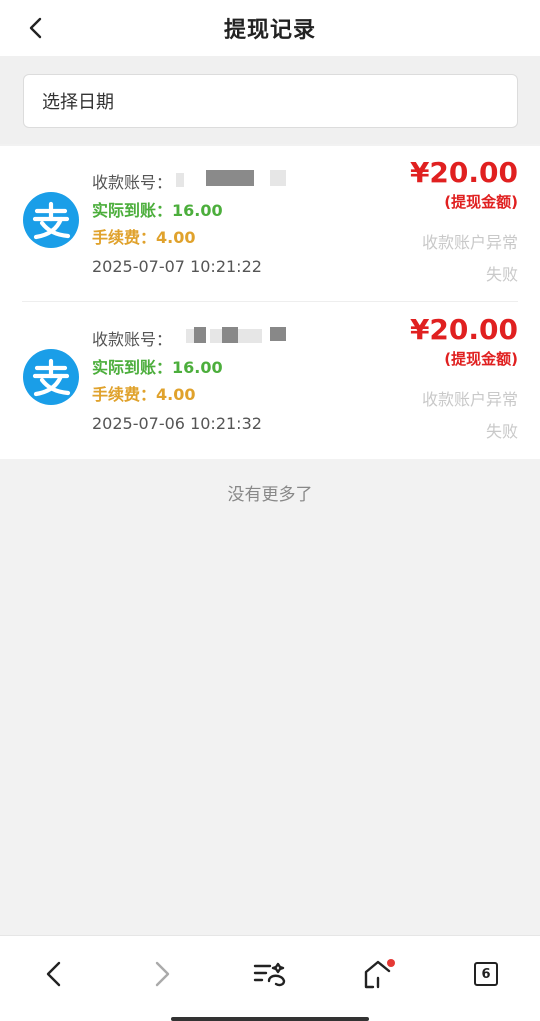  Describe the element at coordinates (177, 266) in the screenshot. I see `timestamp: 2025-07-07 10:21:22` at that location.